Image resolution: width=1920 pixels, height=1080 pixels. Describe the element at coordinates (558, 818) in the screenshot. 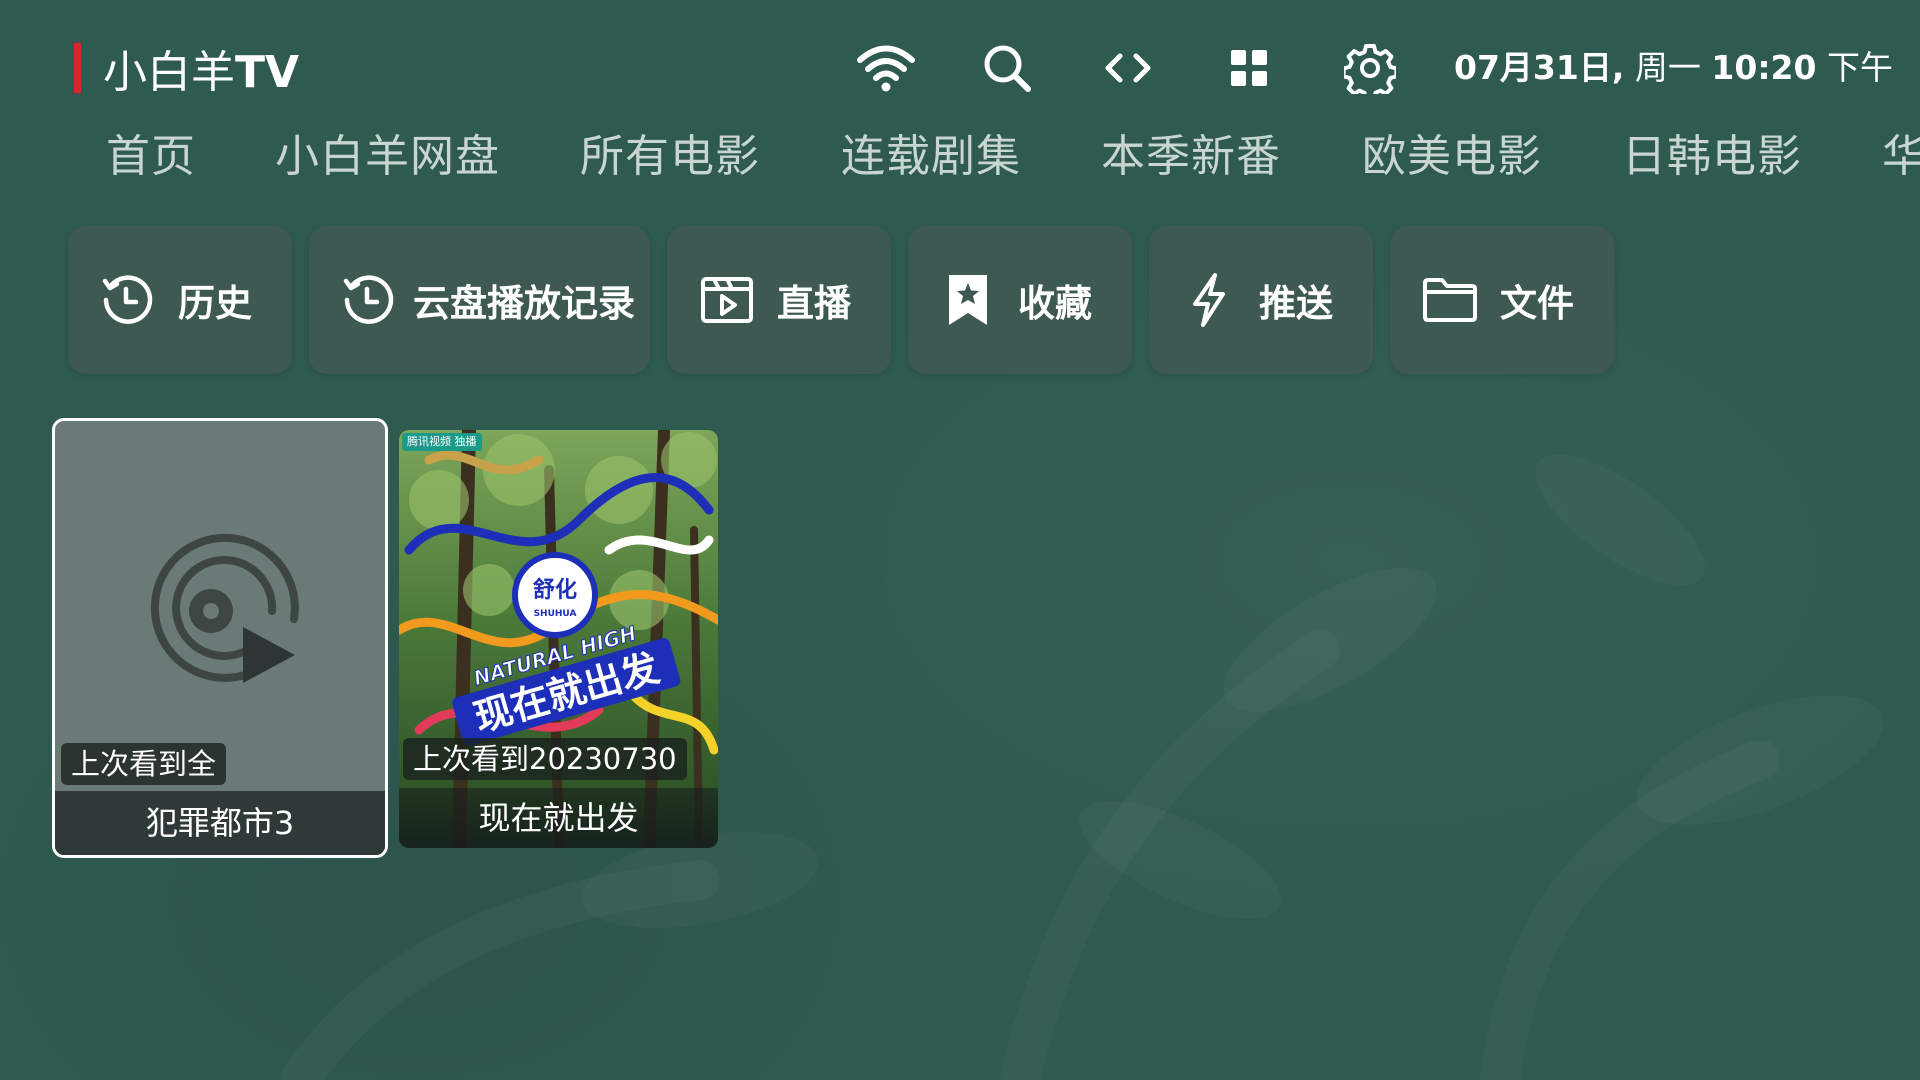

I see `card-title: 现在就出发` at that location.